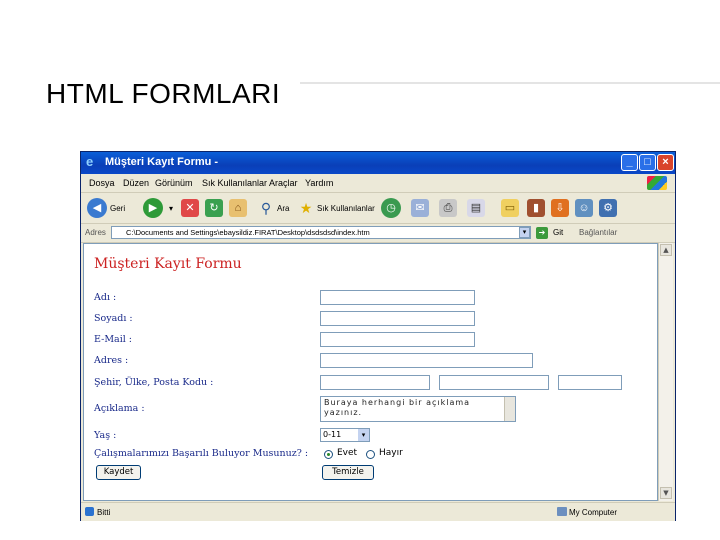 Image resolution: width=720 pixels, height=540 pixels. I want to click on windows-logo-icon, so click(657, 183).